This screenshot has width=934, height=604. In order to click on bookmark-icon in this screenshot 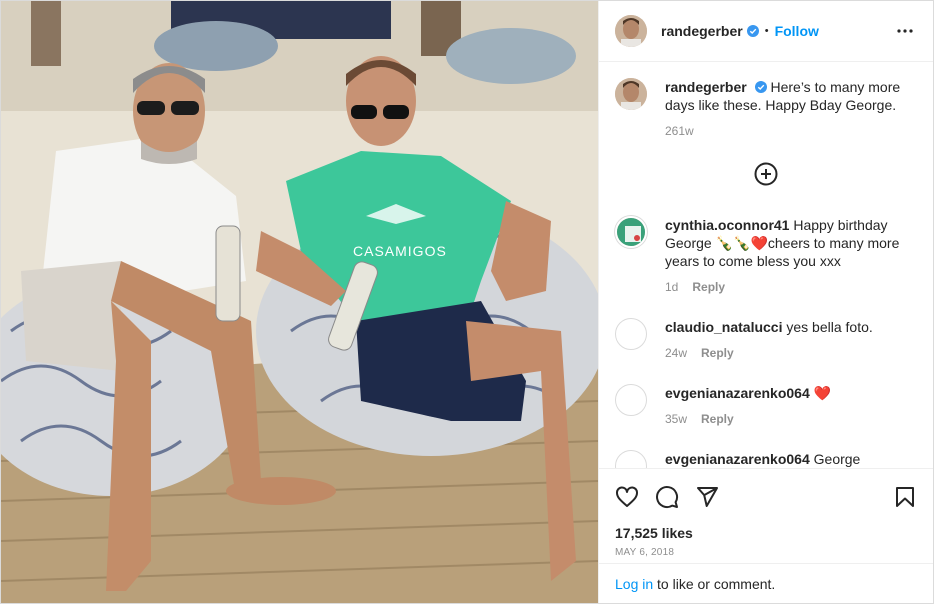, I will do `click(905, 497)`.